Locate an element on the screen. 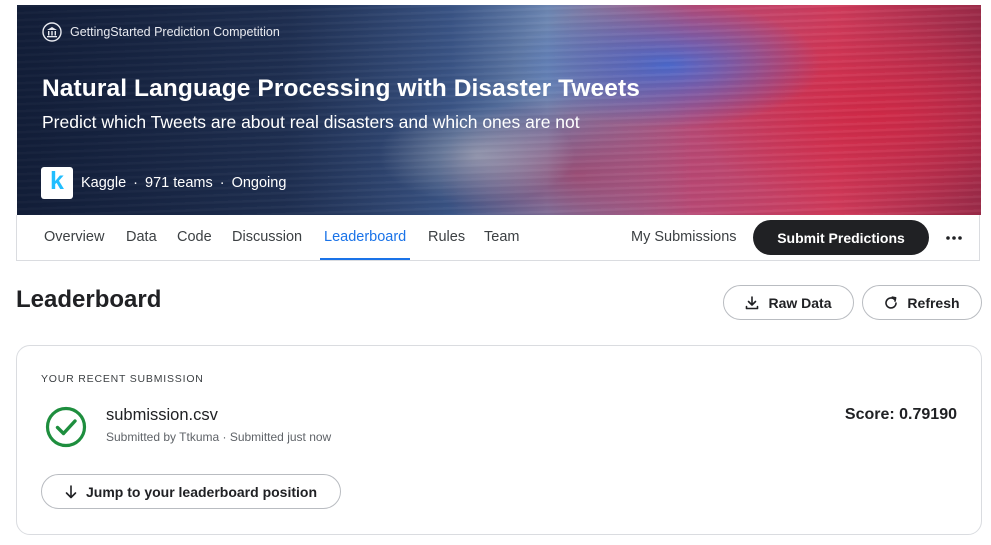 Image resolution: width=991 pixels, height=545 pixels. arrow-down-icon is located at coordinates (71, 491).